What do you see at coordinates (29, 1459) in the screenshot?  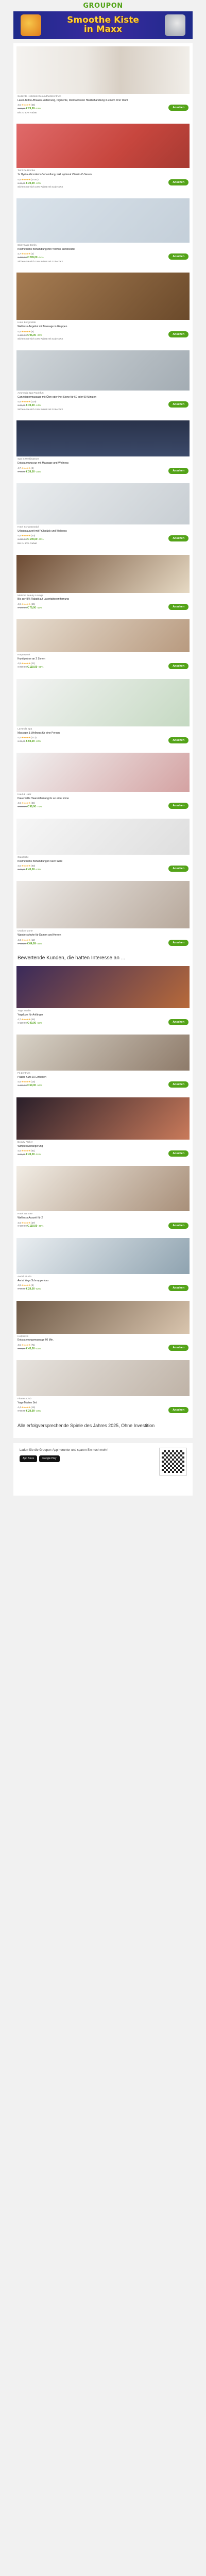 I see `app-store-button: App Store` at bounding box center [29, 1459].